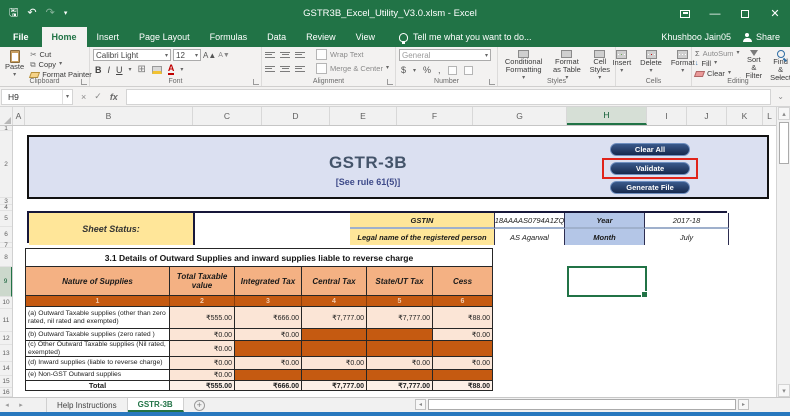 This screenshot has width=790, height=416. I want to click on column-header-i: I, so click(667, 116).